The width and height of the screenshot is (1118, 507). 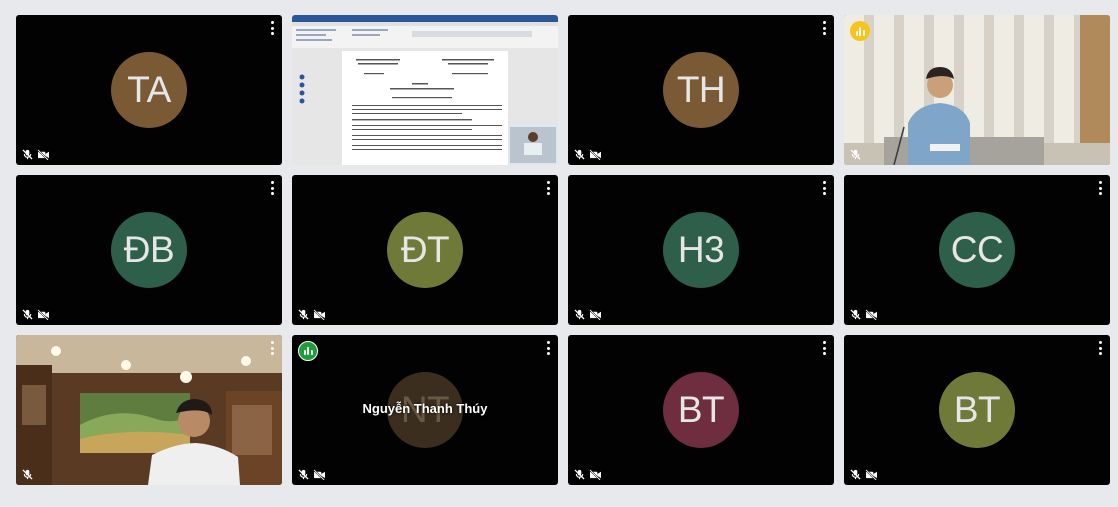 I want to click on participant-tile: H3, so click(x=701, y=250).